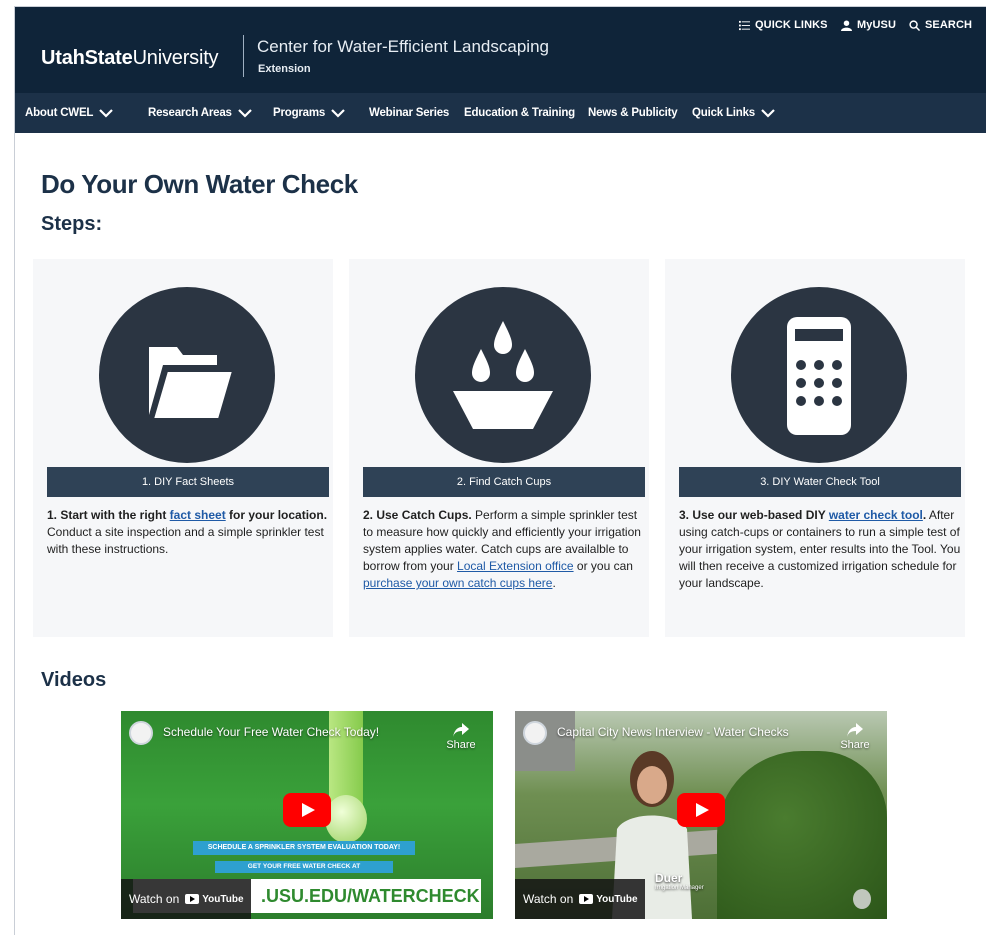 Image resolution: width=986 pixels, height=935 pixels. What do you see at coordinates (87, 58) in the screenshot?
I see `brand-bold: UtahState` at bounding box center [87, 58].